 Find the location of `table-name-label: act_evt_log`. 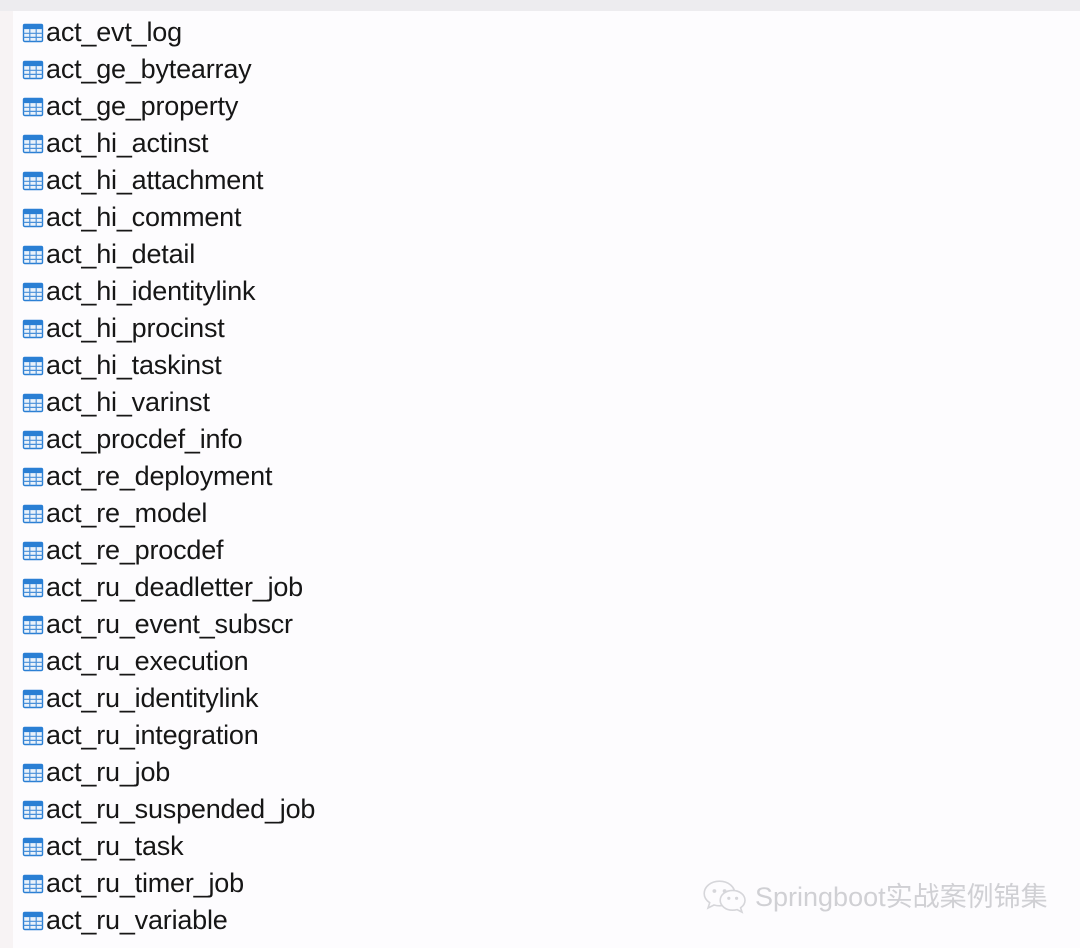

table-name-label: act_evt_log is located at coordinates (114, 32).